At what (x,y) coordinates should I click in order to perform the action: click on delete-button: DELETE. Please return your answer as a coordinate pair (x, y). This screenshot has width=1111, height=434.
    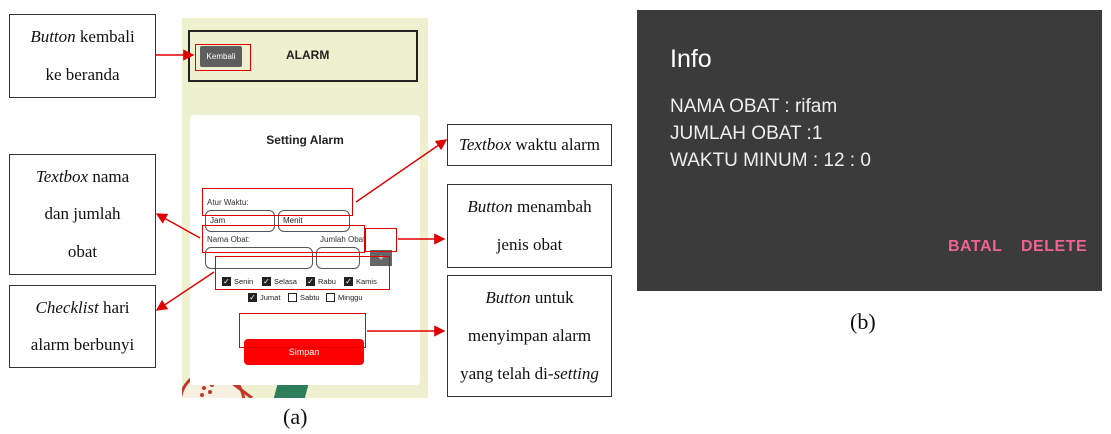
    Looking at the image, I should click on (1054, 247).